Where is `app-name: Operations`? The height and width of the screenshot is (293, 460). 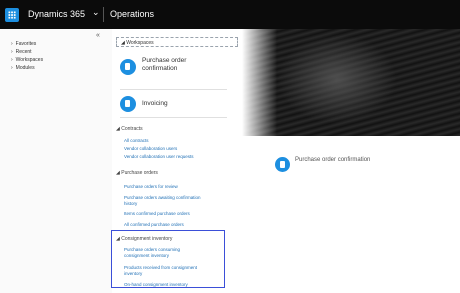 app-name: Operations is located at coordinates (132, 14).